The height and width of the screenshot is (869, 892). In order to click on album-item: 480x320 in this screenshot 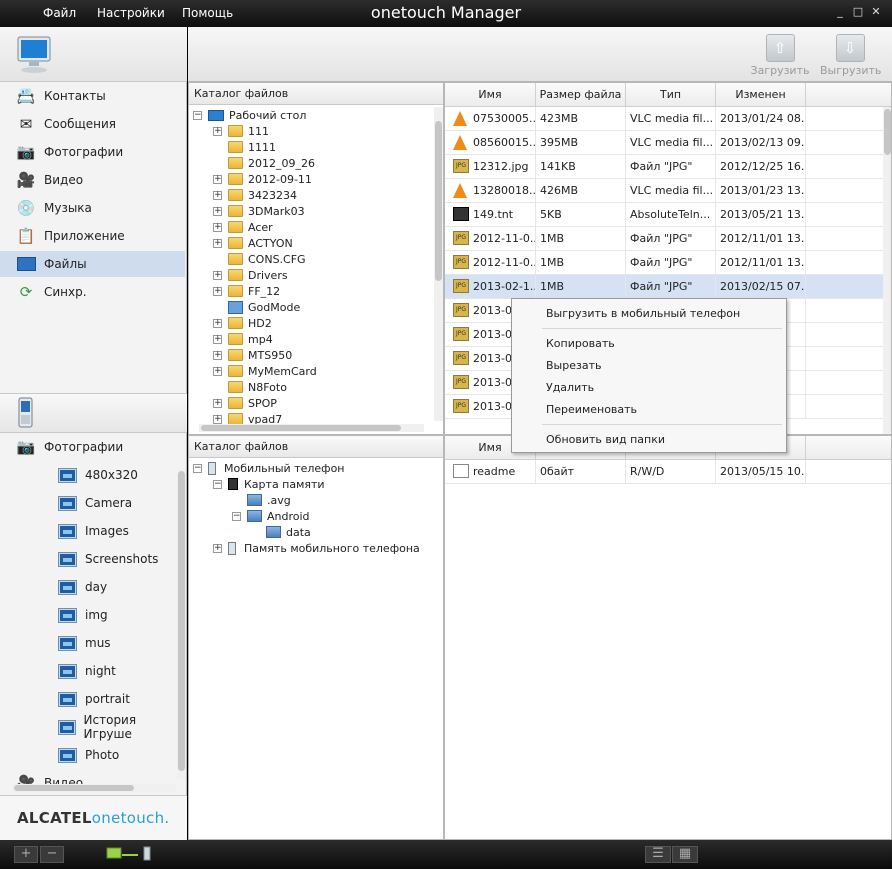, I will do `click(89, 475)`.